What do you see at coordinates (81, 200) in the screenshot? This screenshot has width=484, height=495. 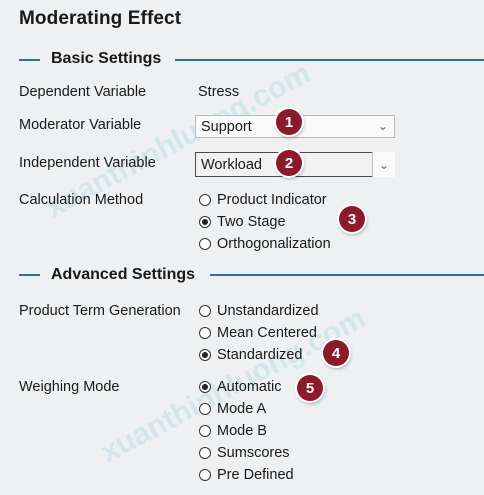 I see `calculation-method-label: Calculation Method` at bounding box center [81, 200].